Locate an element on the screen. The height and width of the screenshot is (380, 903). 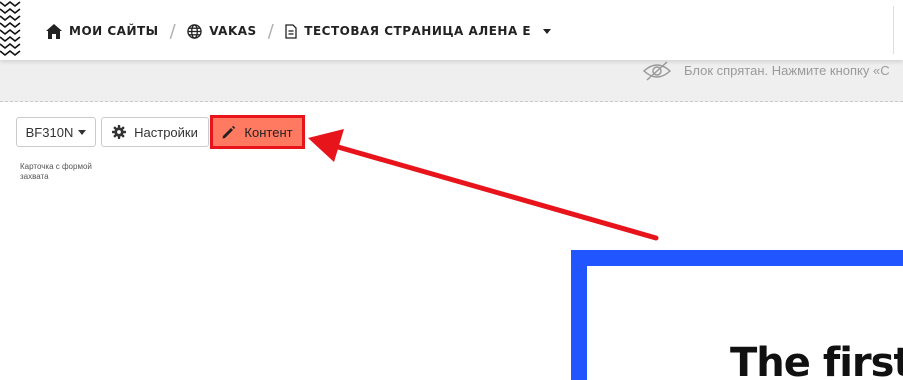
breadcrumb-my-sites: МОИ САЙТЫ is located at coordinates (102, 31).